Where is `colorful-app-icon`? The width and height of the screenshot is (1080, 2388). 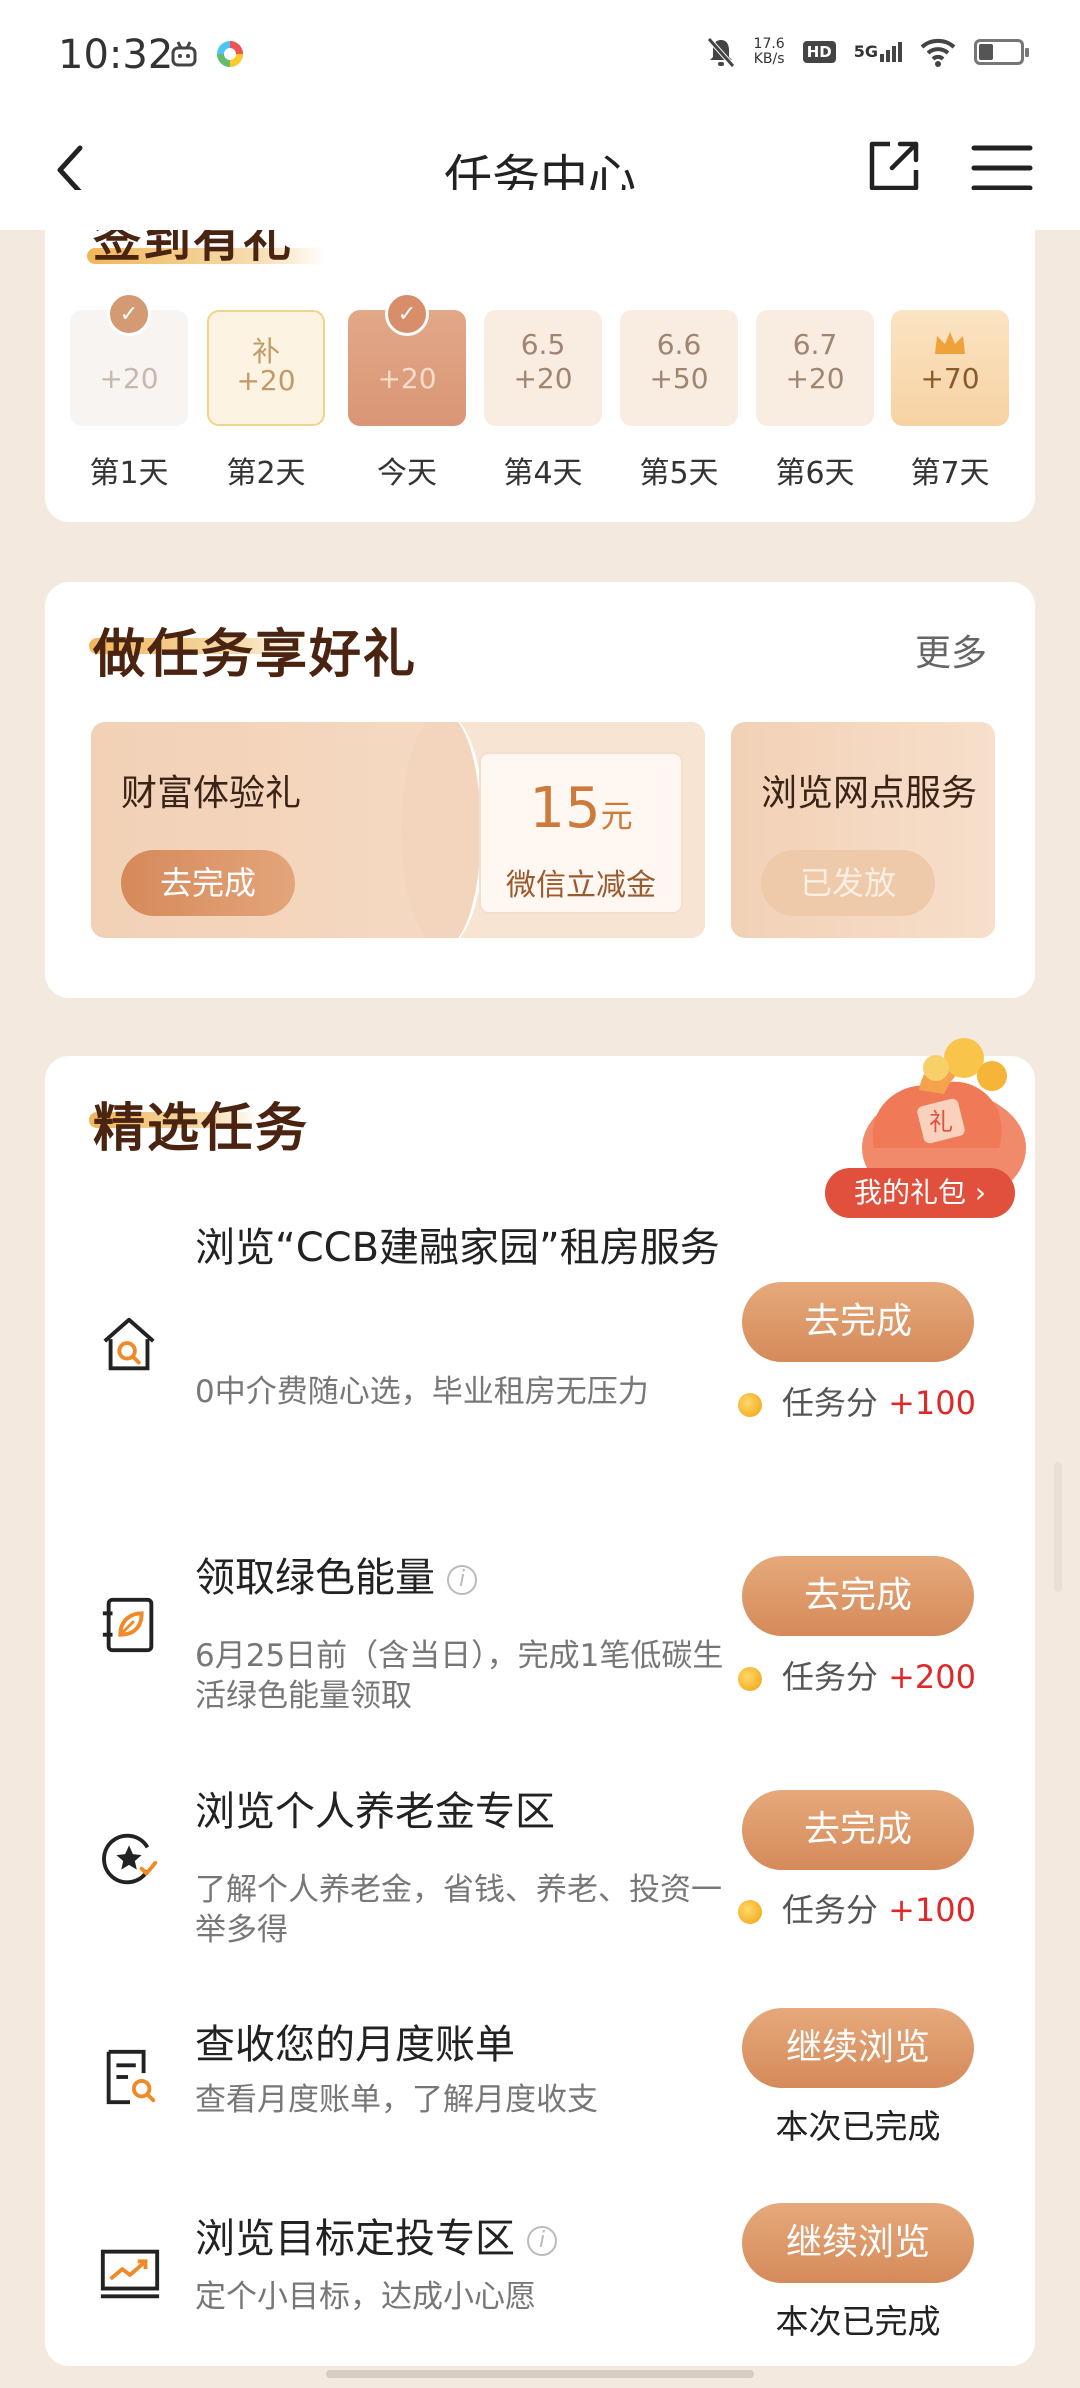
colorful-app-icon is located at coordinates (230, 54).